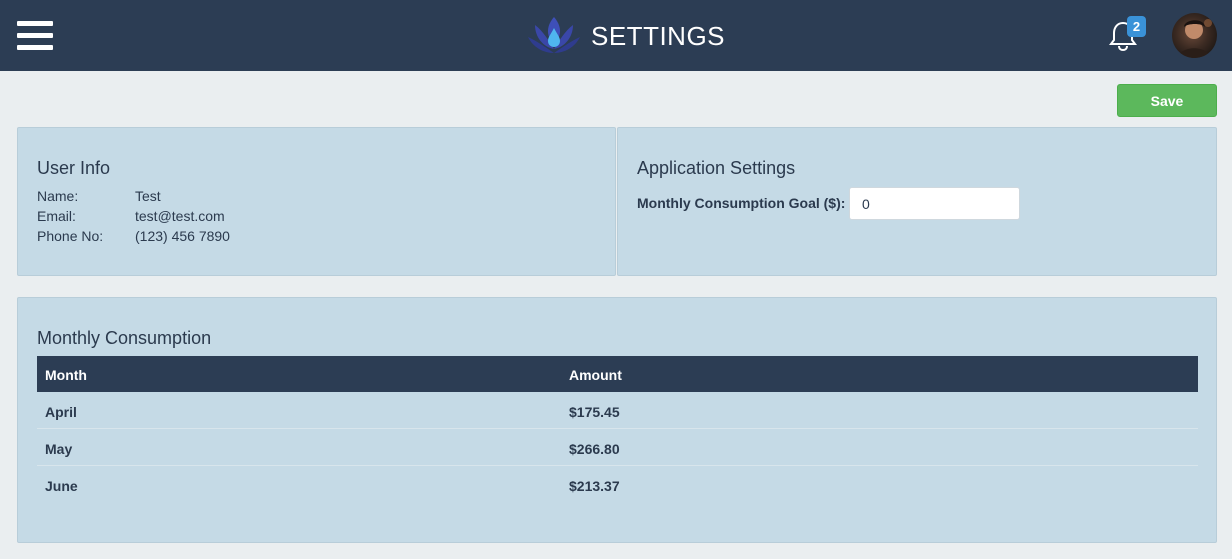 This screenshot has height=559, width=1232. What do you see at coordinates (61, 412) in the screenshot?
I see `month-cell: April` at bounding box center [61, 412].